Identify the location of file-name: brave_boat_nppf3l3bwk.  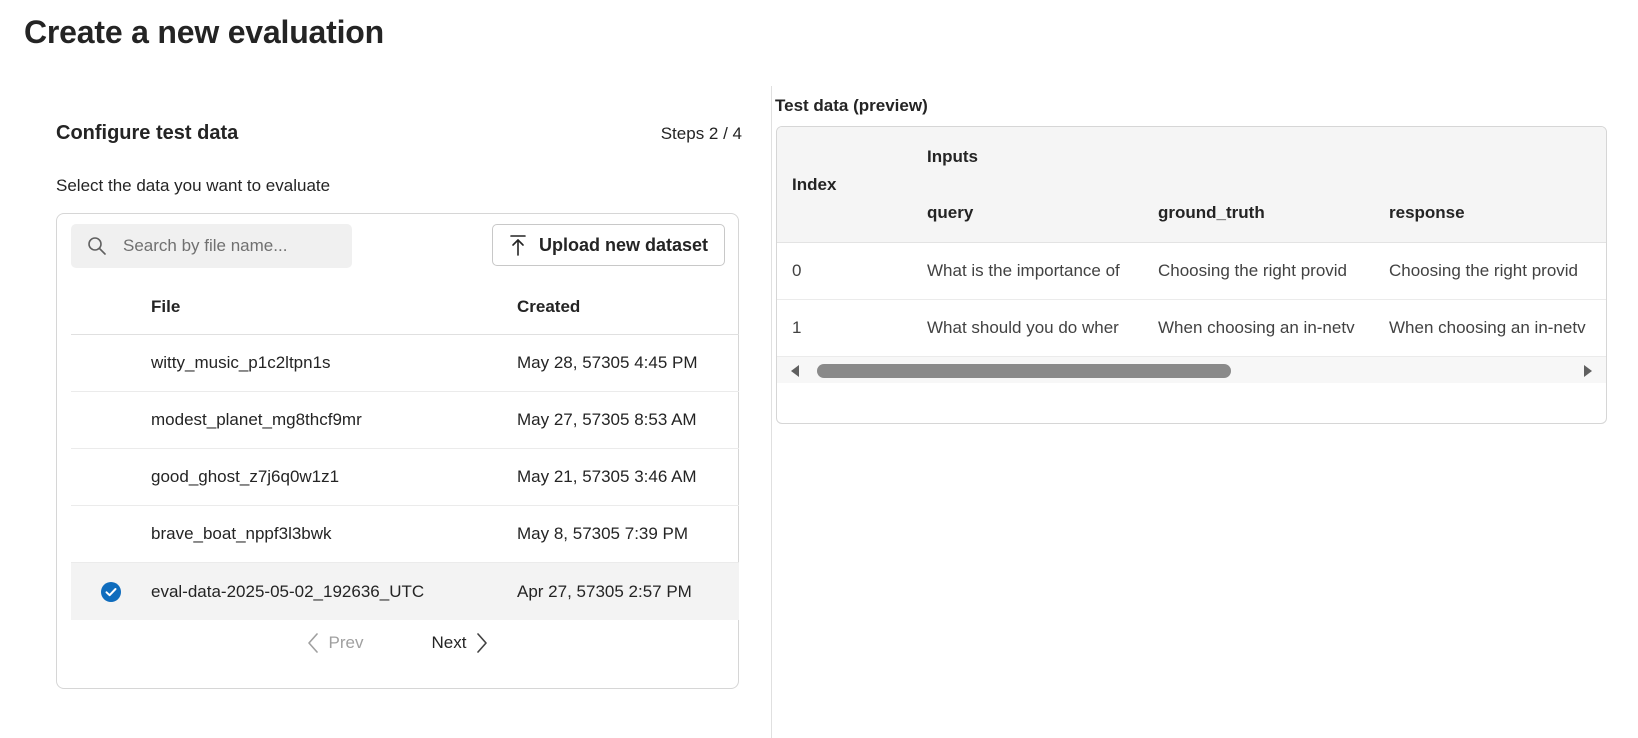
(241, 533).